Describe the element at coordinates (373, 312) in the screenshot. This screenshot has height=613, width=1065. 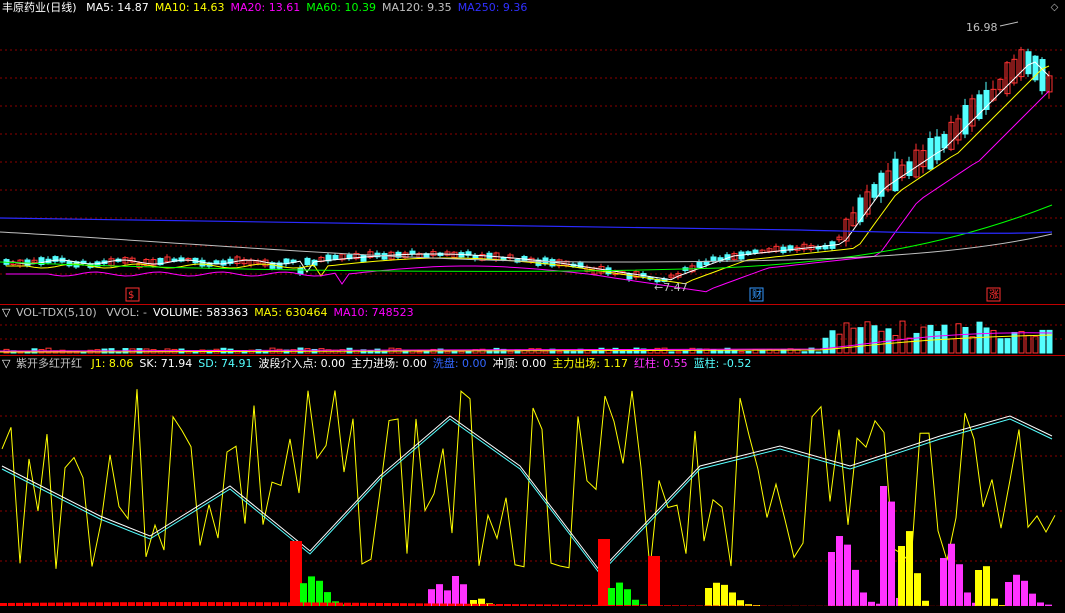
I see `vol-value-3: MA10: 748523` at that location.